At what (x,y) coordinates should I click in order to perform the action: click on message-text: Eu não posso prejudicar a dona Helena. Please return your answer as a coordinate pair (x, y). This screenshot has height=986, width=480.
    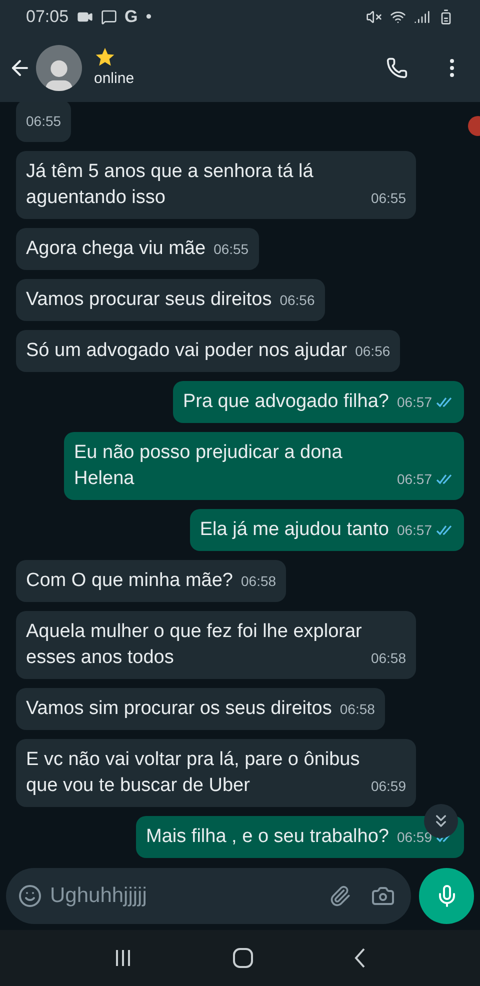
    Looking at the image, I should click on (209, 466).